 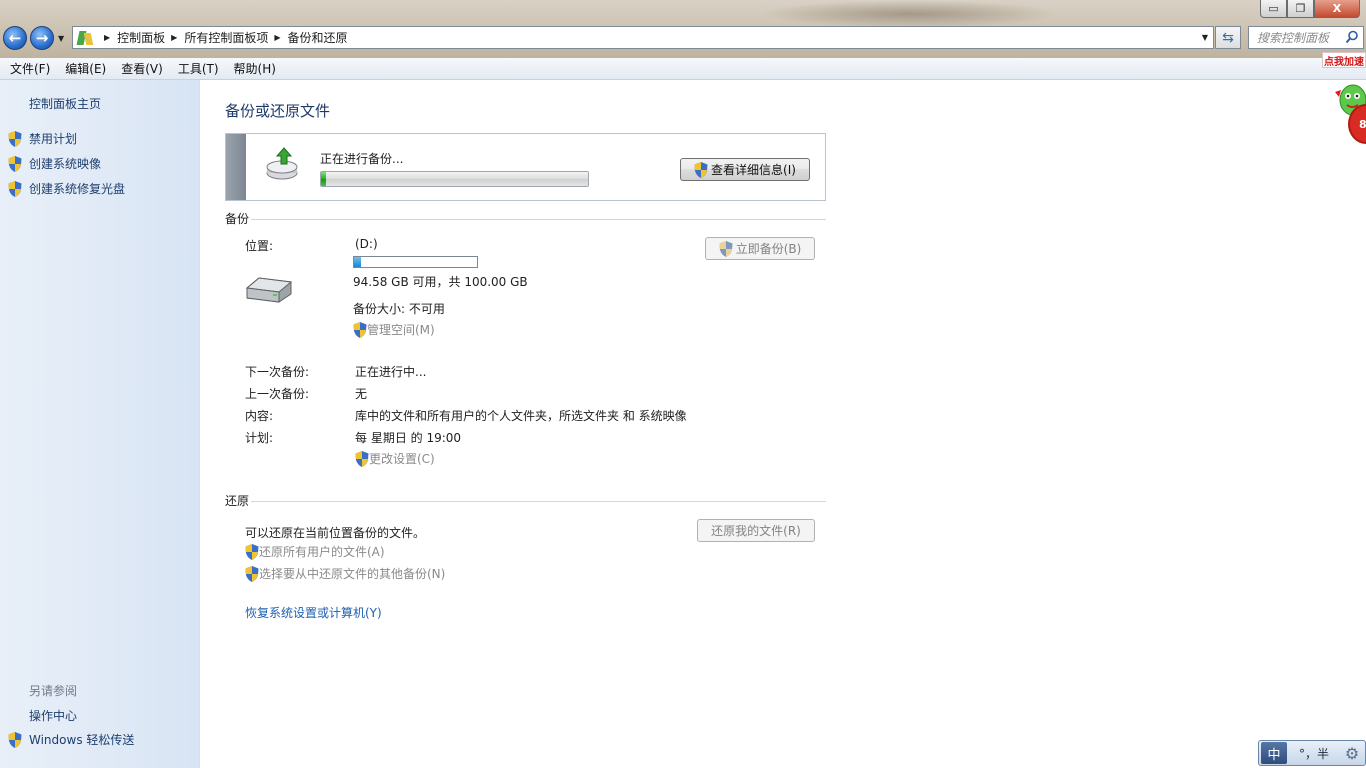 What do you see at coordinates (1344, 60) in the screenshot?
I see `speed-up-badge: 点我加速` at bounding box center [1344, 60].